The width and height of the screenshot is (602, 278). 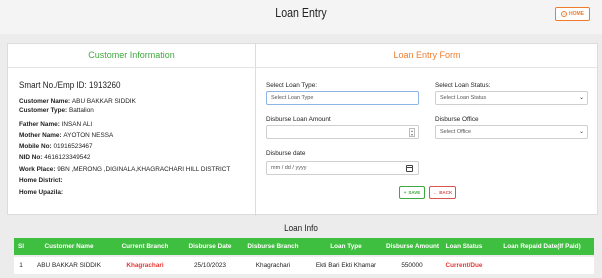 What do you see at coordinates (131, 55) in the screenshot?
I see `customer-info-title: Customer Information` at bounding box center [131, 55].